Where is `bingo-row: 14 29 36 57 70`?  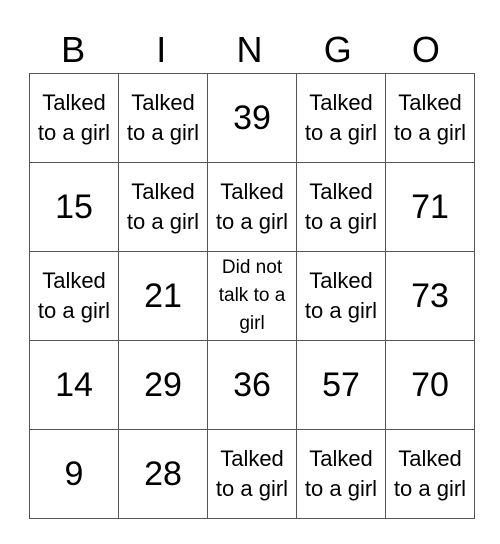
bingo-row: 14 29 36 57 70 is located at coordinates (252, 385).